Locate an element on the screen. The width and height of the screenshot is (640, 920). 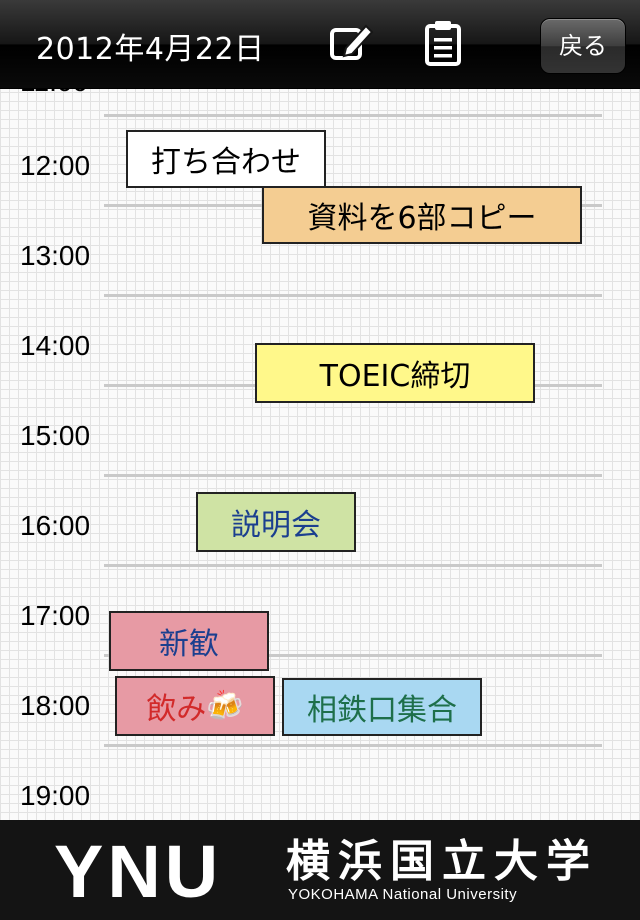
event-title: 打ち合わせ is located at coordinates (226, 162).